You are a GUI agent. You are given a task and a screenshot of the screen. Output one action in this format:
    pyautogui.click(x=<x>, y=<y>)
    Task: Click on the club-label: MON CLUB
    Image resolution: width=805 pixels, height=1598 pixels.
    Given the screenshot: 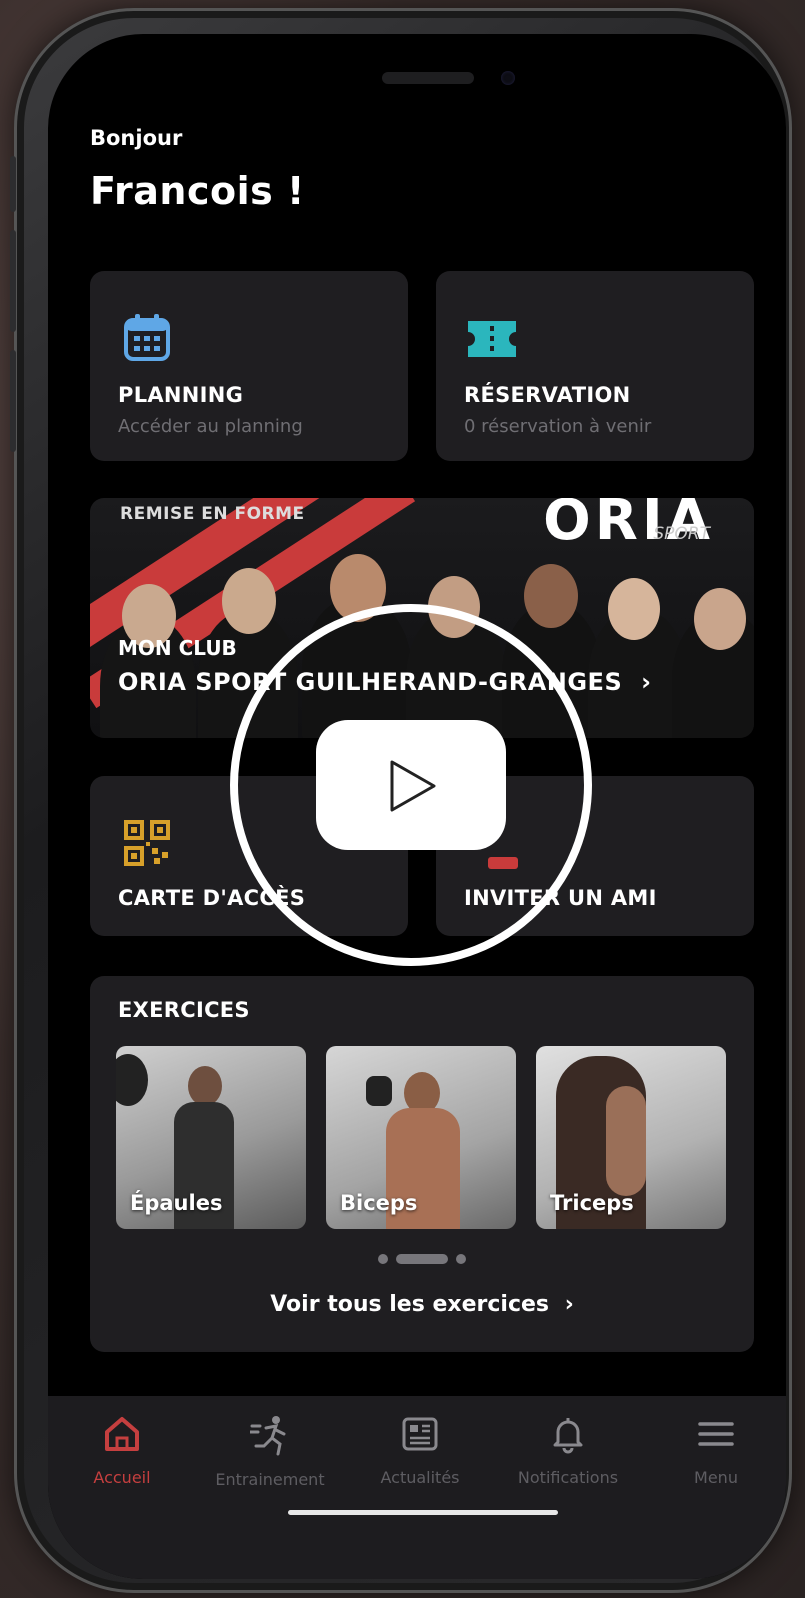 What is the action you would take?
    pyautogui.click(x=177, y=648)
    